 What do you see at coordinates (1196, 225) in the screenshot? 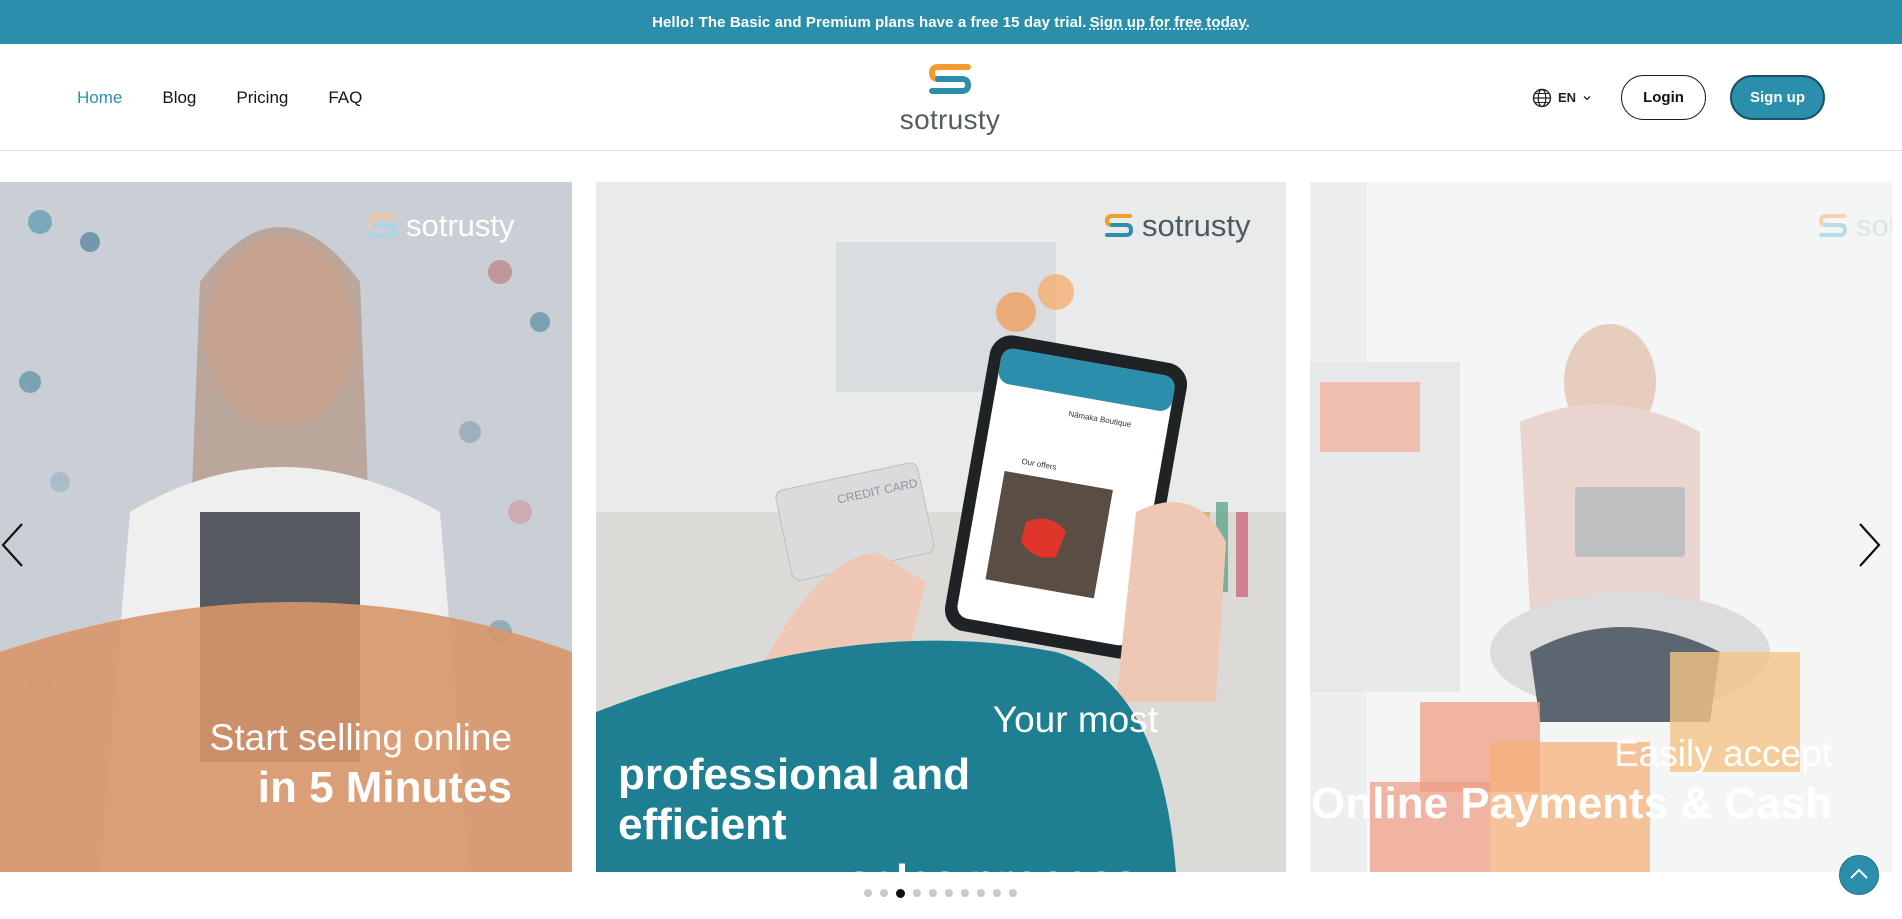
I see `slide-2-watermark-text: sotrusty` at bounding box center [1196, 225].